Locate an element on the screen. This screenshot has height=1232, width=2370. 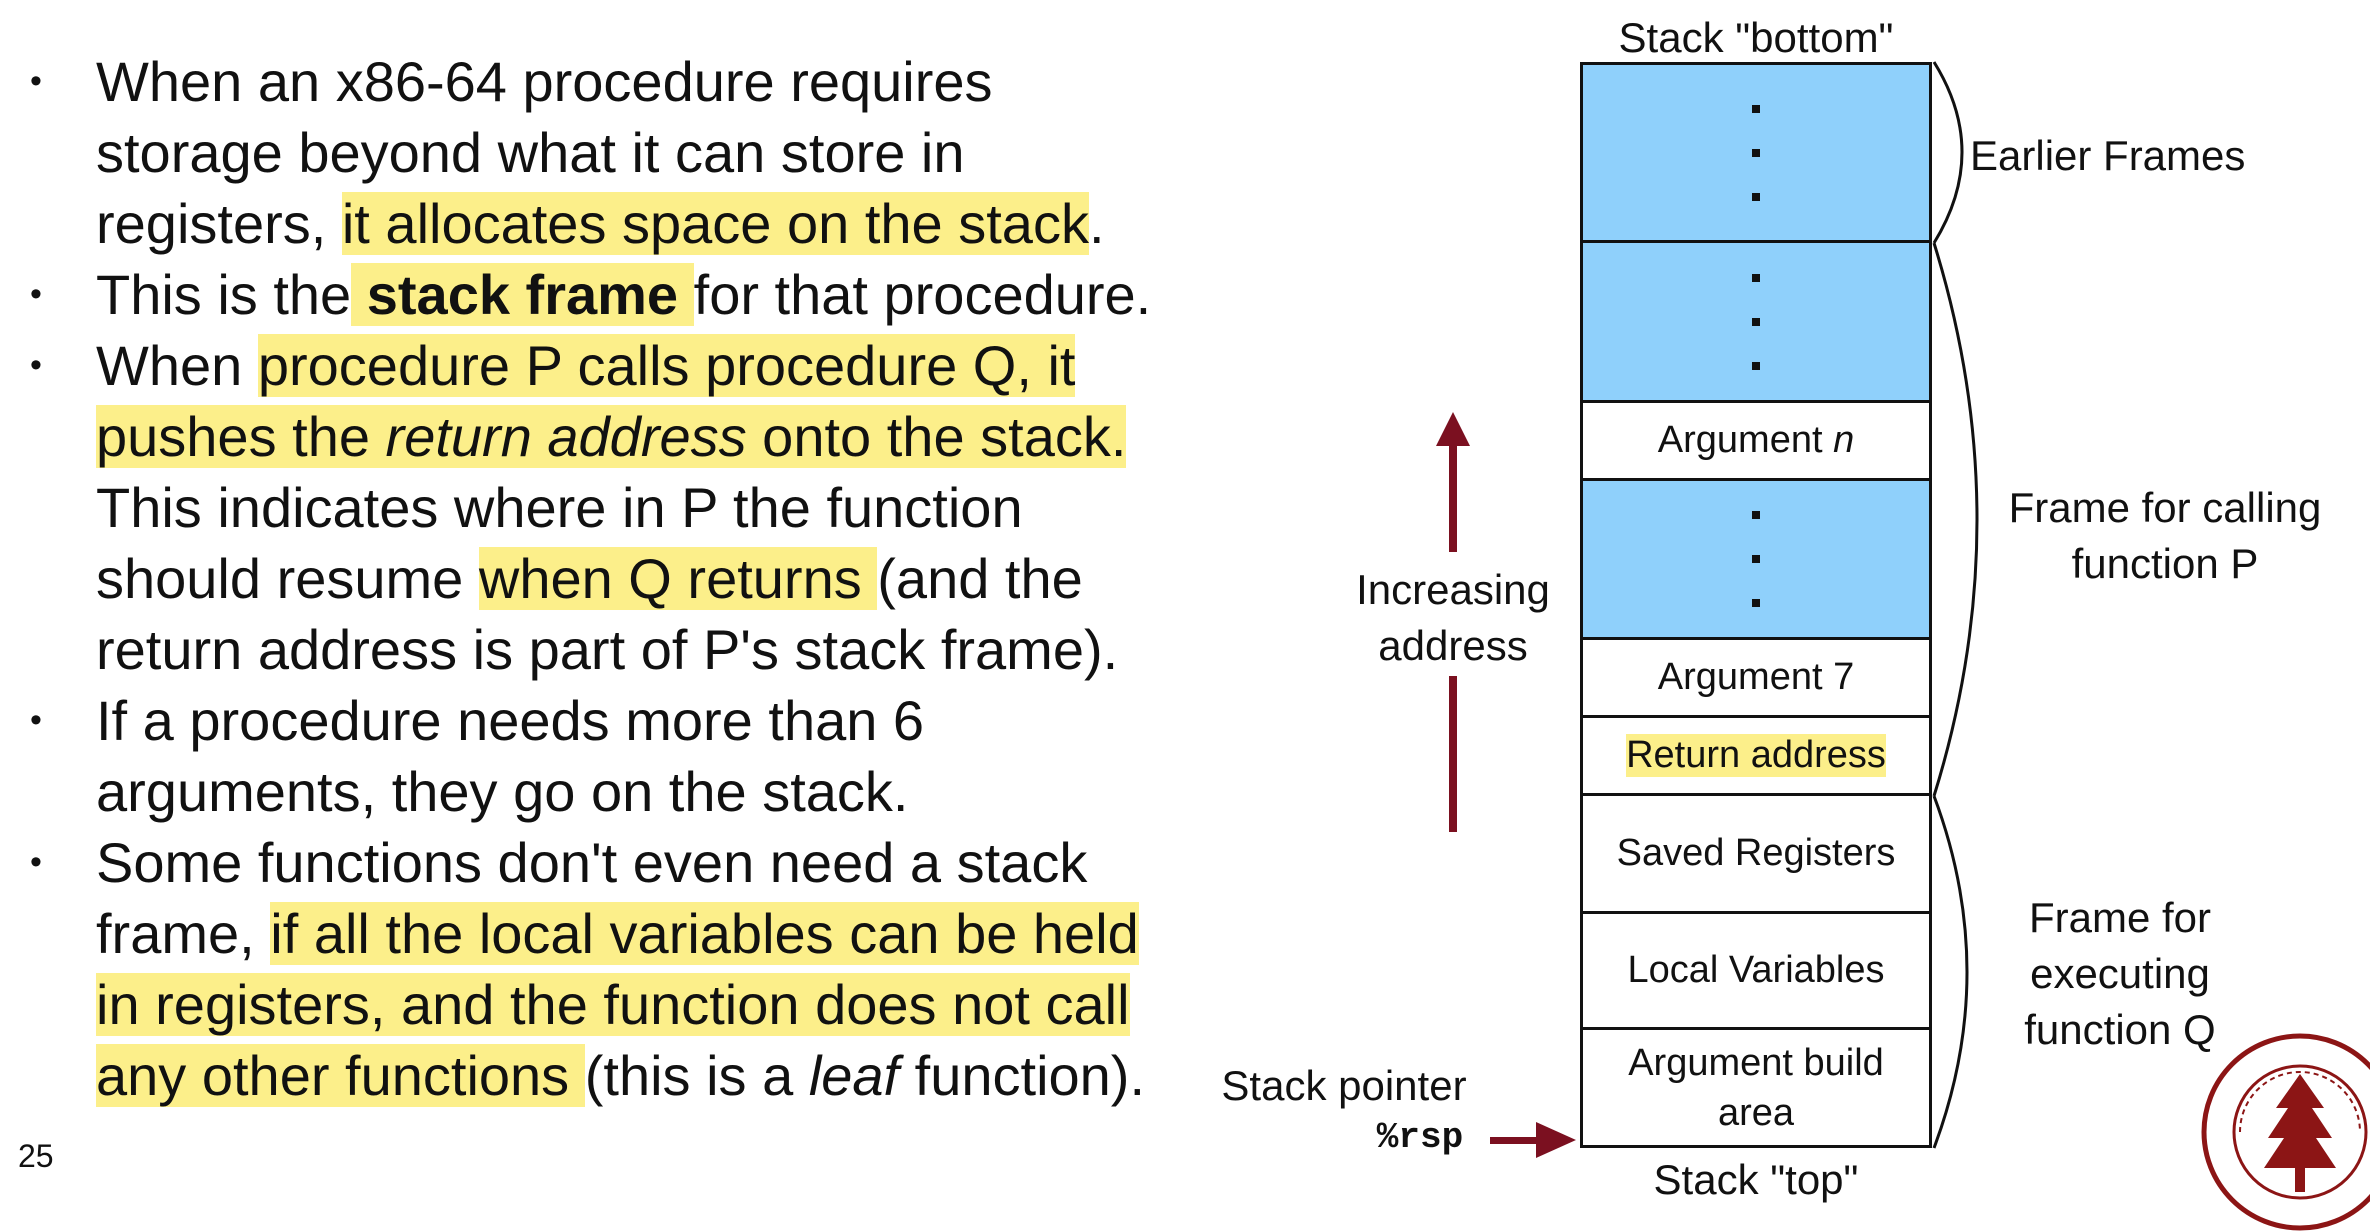
frame-q-brace is located at coordinates (1950, 972).